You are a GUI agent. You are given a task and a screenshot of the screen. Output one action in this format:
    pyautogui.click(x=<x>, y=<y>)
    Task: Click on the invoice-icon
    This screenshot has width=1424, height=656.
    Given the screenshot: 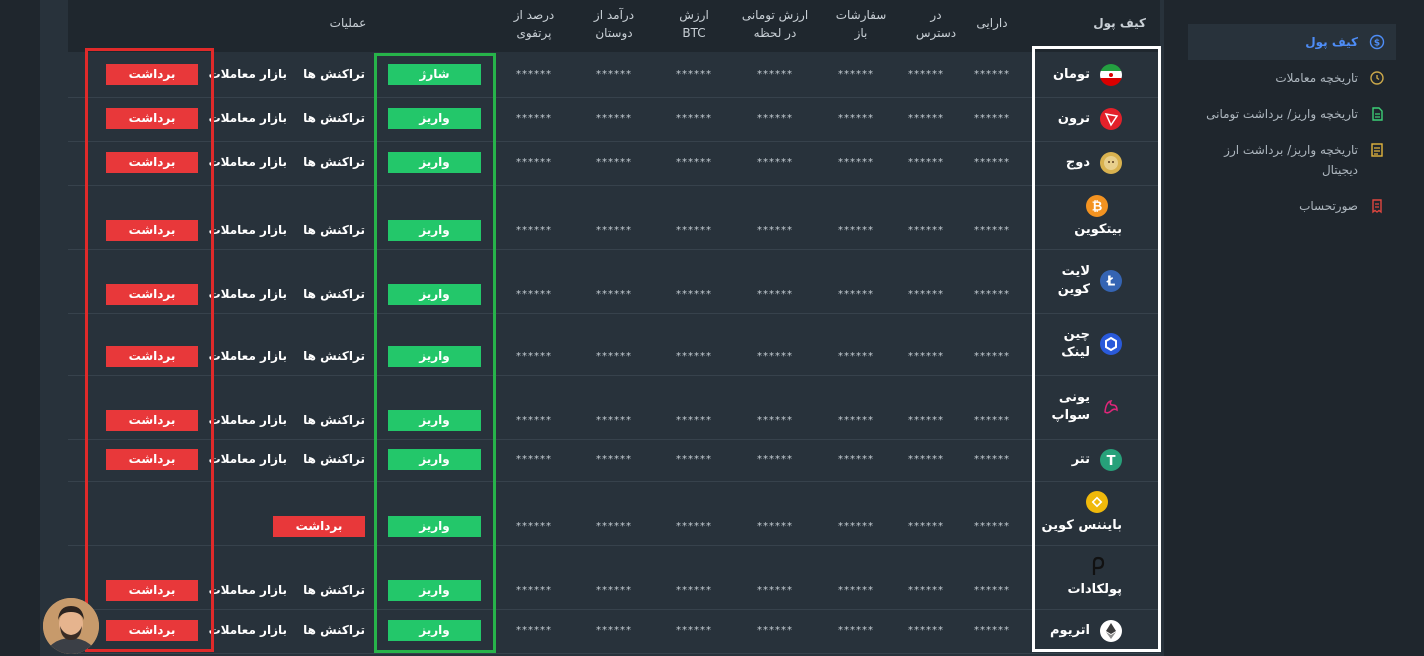 What is the action you would take?
    pyautogui.click(x=1377, y=206)
    